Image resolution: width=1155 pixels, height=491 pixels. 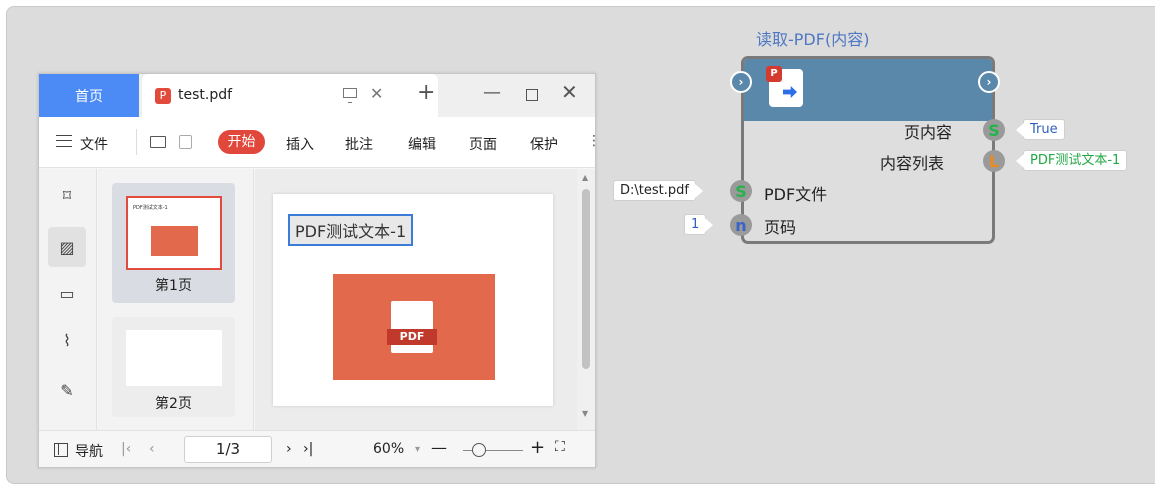 I want to click on zoom-level: 60%, so click(x=388, y=449).